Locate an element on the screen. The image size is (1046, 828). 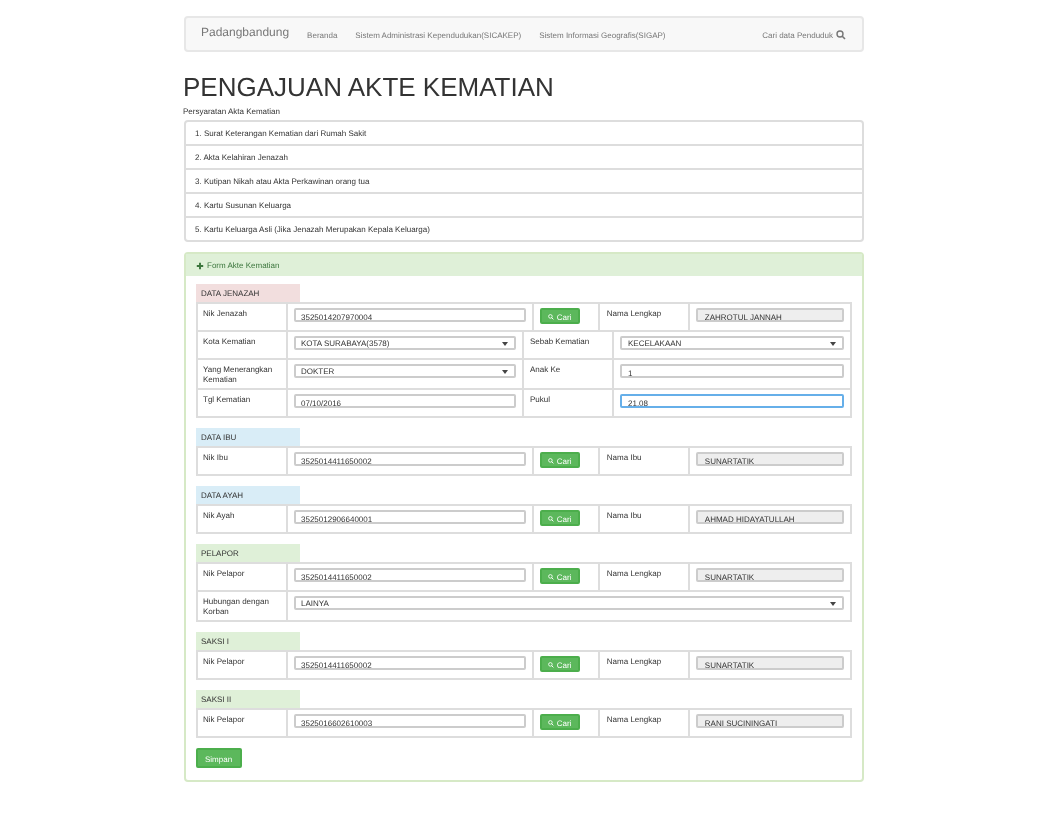
page-title: PENGAJUAN AKTE KEMATIAN is located at coordinates (369, 87).